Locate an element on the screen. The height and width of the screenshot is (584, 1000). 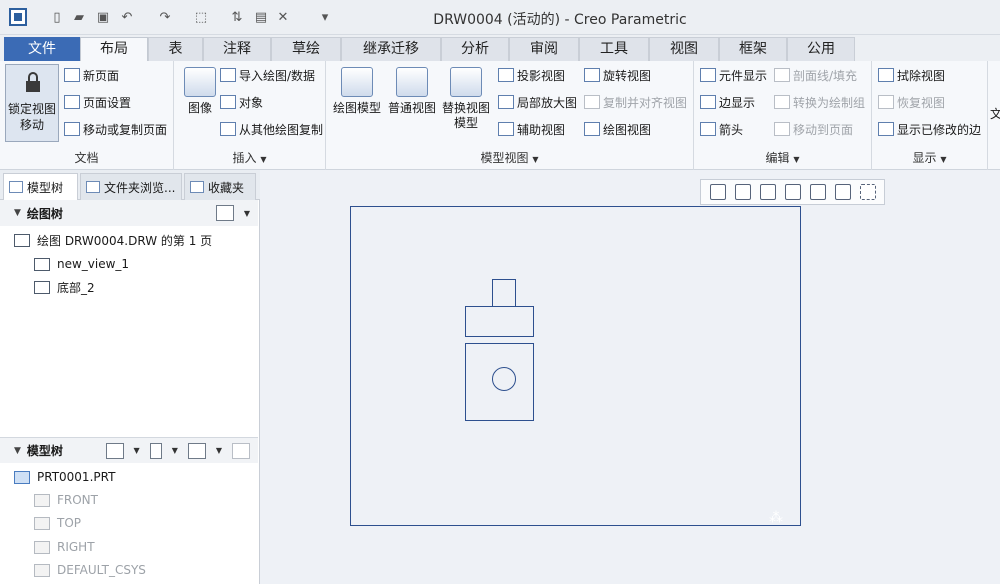
component-display-button: 元件显示 is located at coordinates (733, 75).